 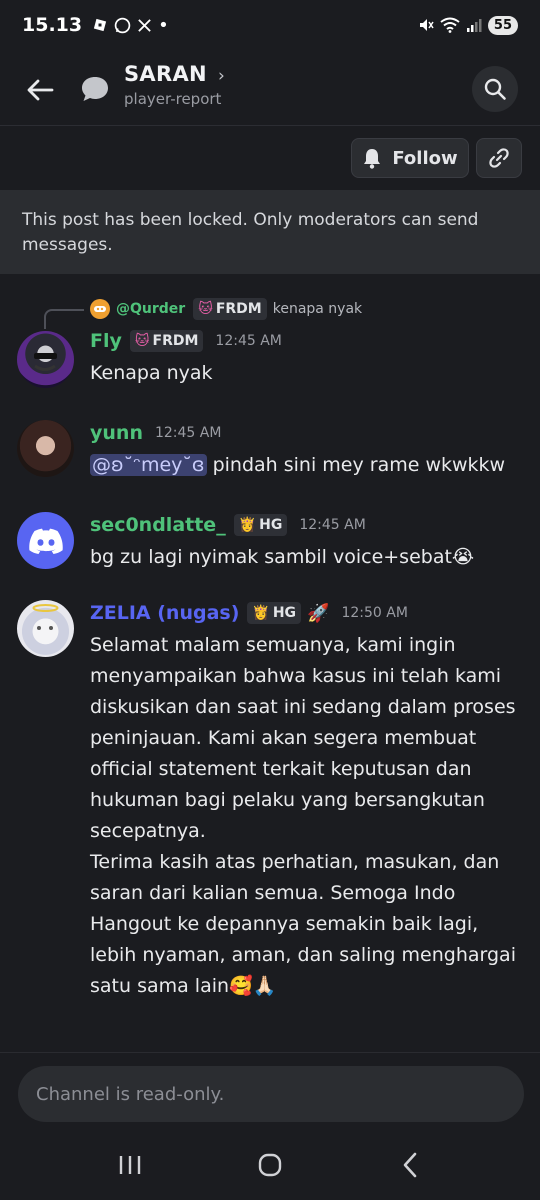 I want to click on copy-link-button, so click(x=499, y=158).